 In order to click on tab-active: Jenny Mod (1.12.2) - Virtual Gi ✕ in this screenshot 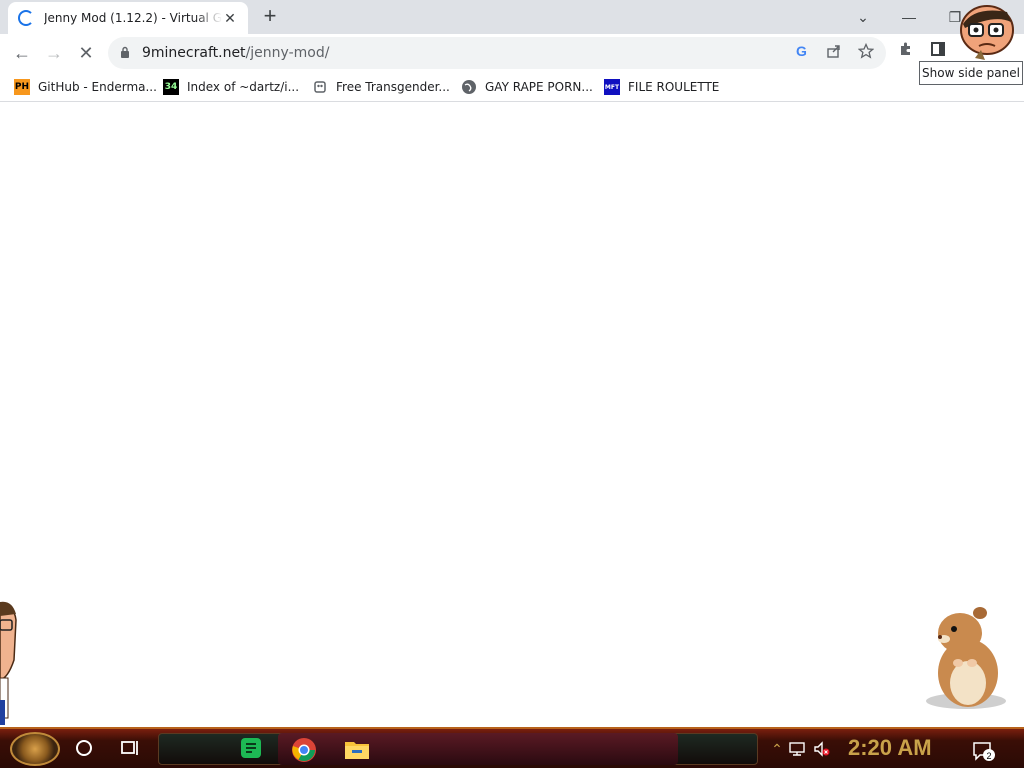, I will do `click(128, 18)`.